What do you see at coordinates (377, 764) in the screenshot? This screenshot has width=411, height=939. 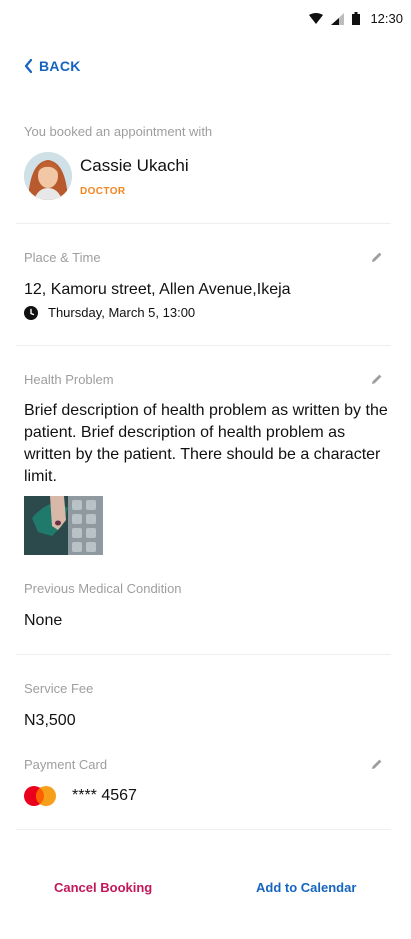 I see `edit-payment-card-icon` at bounding box center [377, 764].